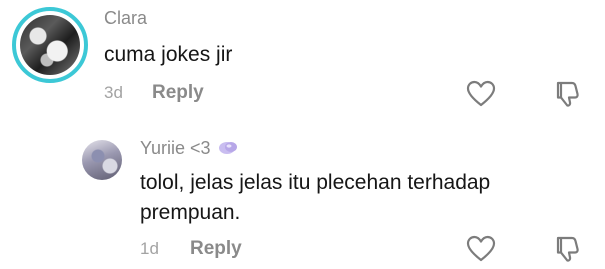 The height and width of the screenshot is (269, 605). What do you see at coordinates (149, 248) in the screenshot?
I see `comment-timestamp: 1d` at bounding box center [149, 248].